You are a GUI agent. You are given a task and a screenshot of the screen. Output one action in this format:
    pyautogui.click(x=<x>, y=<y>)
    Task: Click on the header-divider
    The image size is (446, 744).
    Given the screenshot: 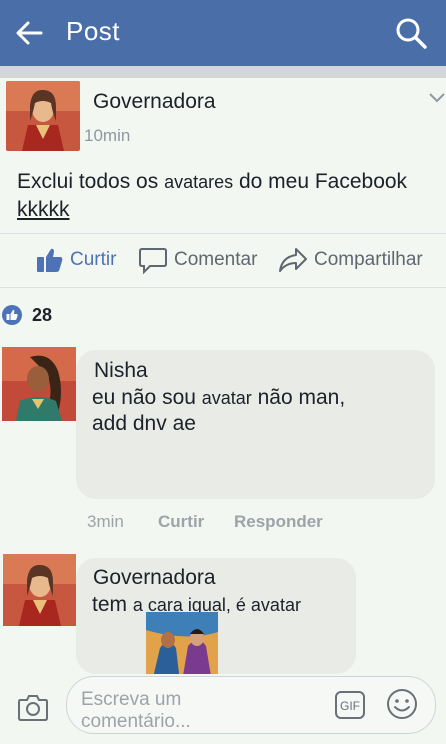 What is the action you would take?
    pyautogui.click(x=223, y=72)
    